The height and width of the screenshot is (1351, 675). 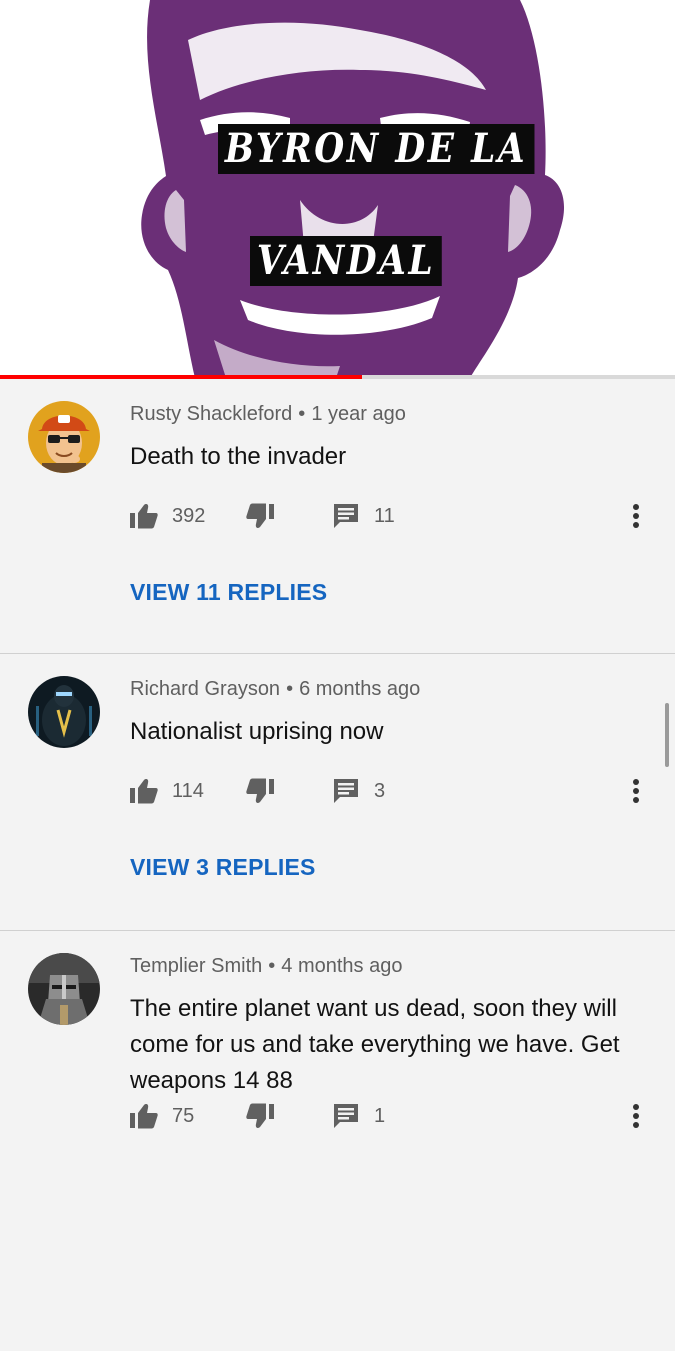 I want to click on reply-button: 3, so click(x=358, y=791).